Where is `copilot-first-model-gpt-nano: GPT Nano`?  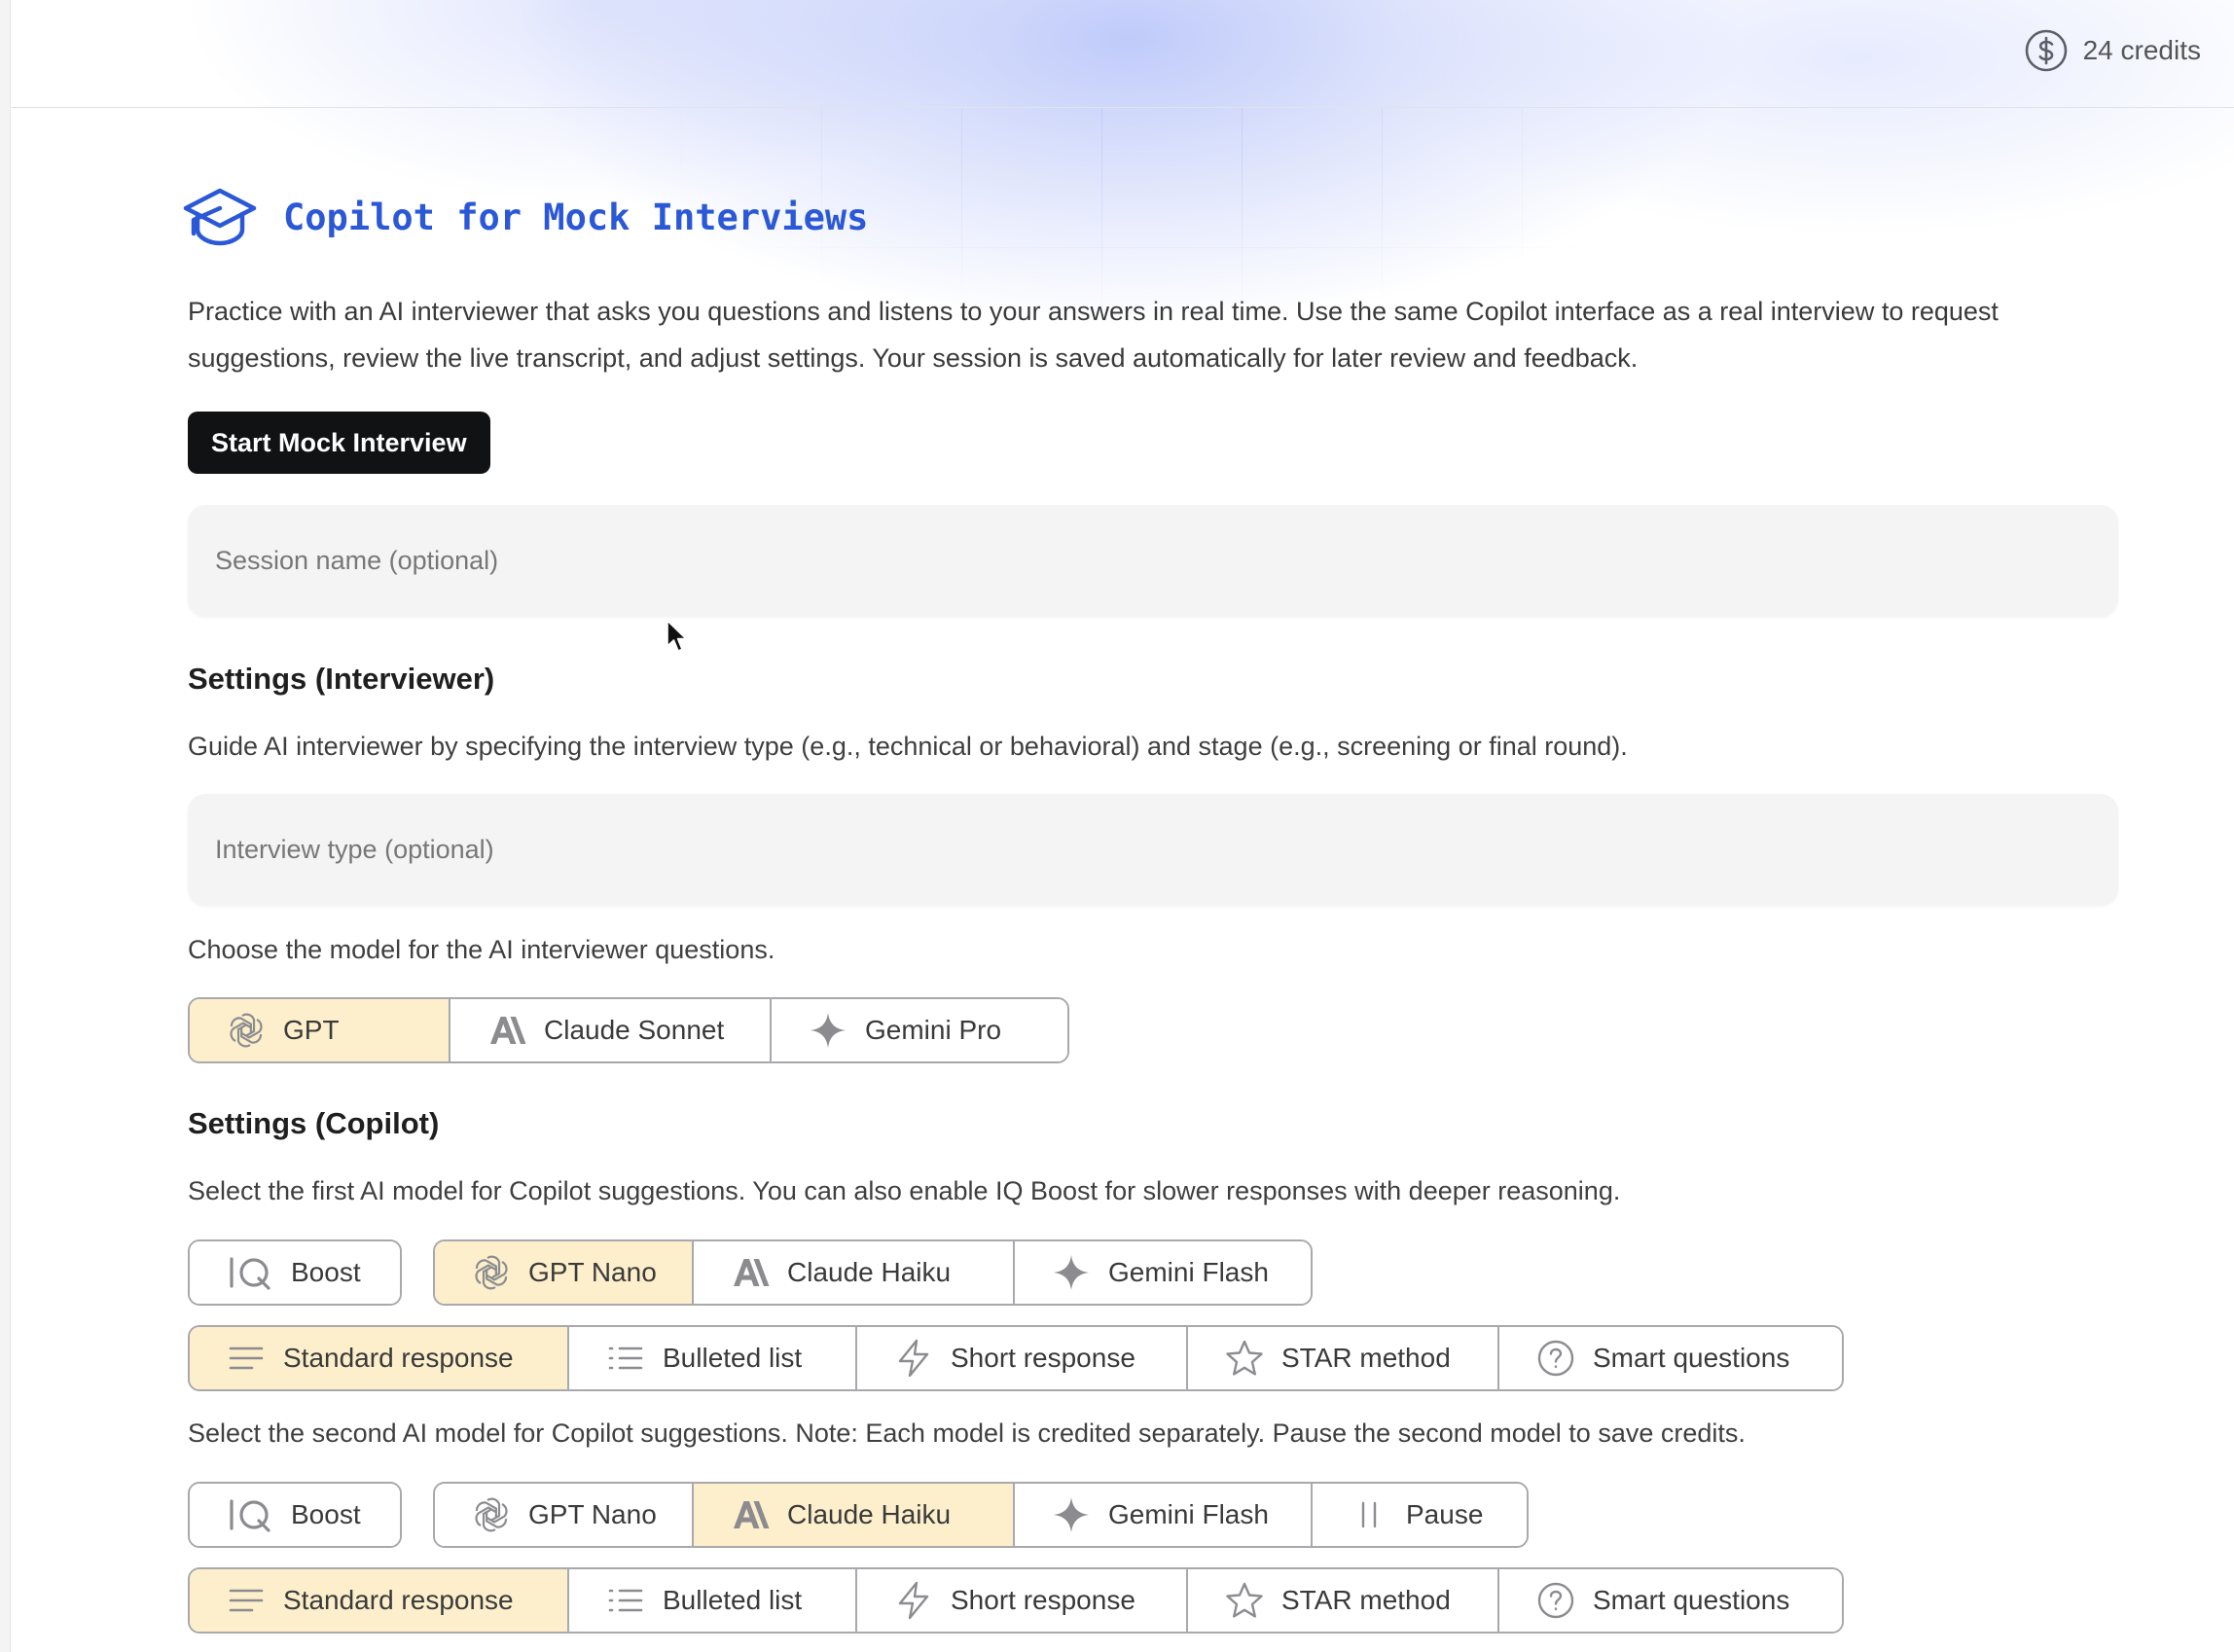
copilot-first-model-gpt-nano: GPT Nano is located at coordinates (564, 1272).